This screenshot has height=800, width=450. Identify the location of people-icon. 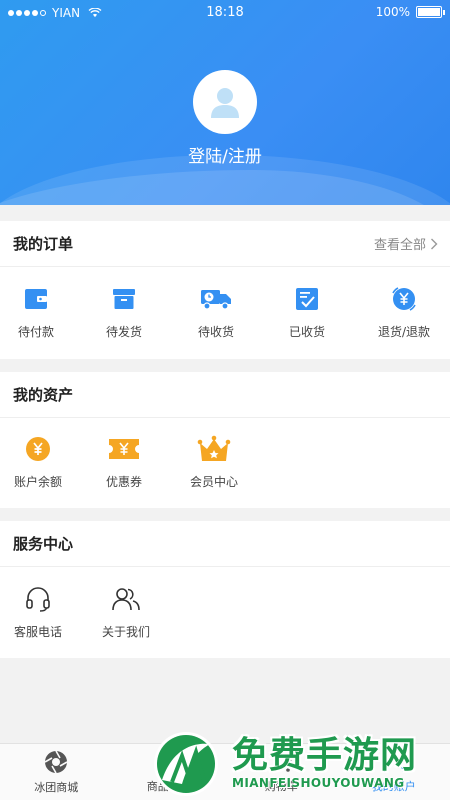
(126, 599).